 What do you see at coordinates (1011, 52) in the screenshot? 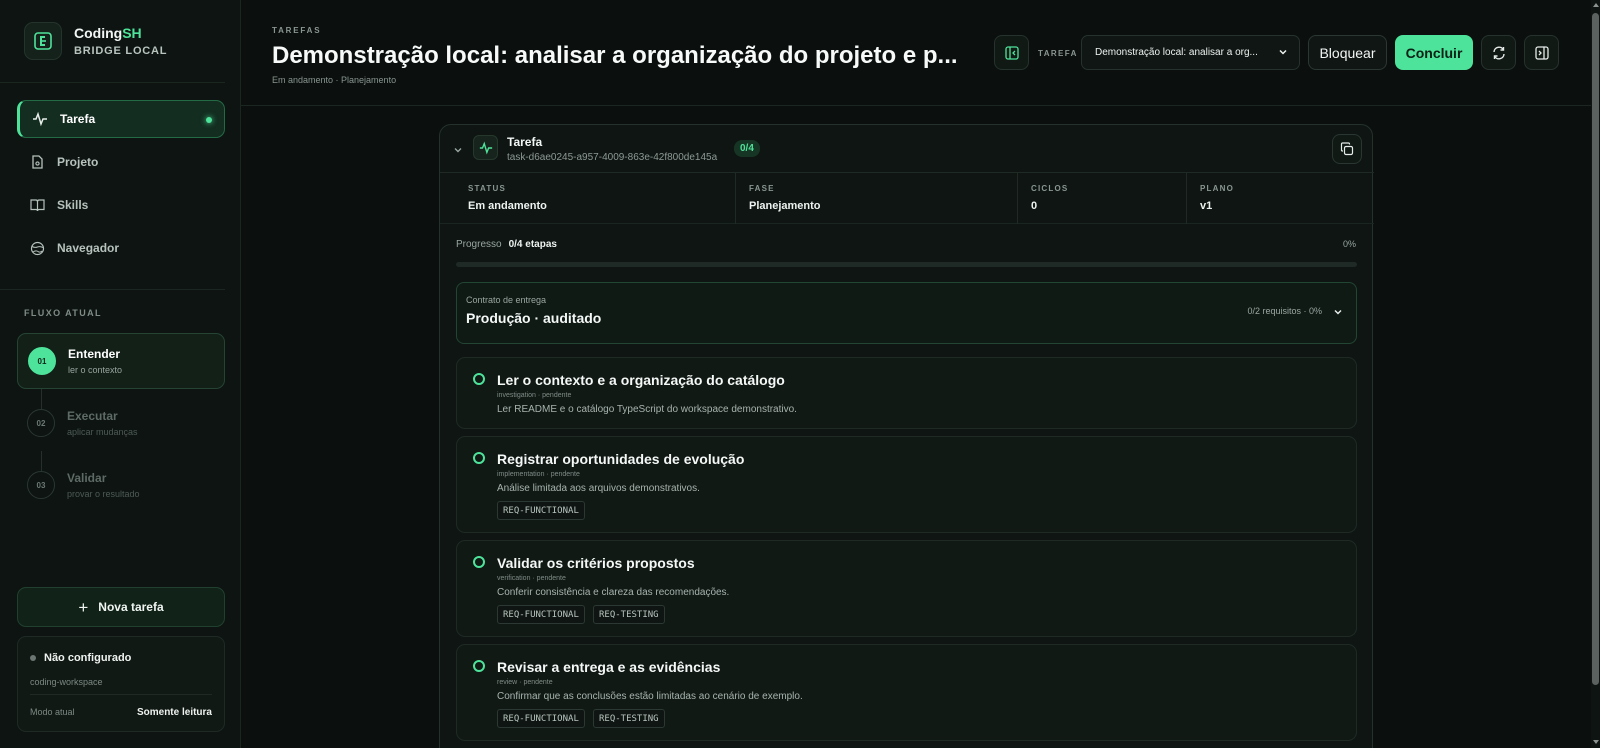
I see `collapse-sidebar-button` at bounding box center [1011, 52].